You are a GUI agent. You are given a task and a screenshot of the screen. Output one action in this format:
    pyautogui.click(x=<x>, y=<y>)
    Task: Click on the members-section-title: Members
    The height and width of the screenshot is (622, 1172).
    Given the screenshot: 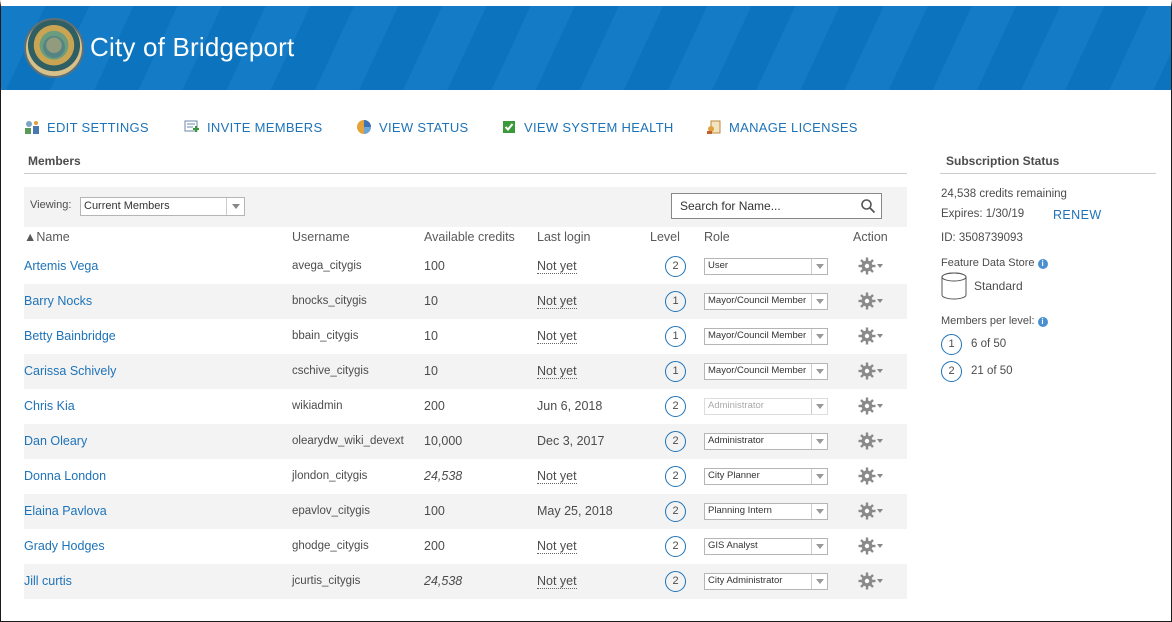 What is the action you would take?
    pyautogui.click(x=54, y=161)
    